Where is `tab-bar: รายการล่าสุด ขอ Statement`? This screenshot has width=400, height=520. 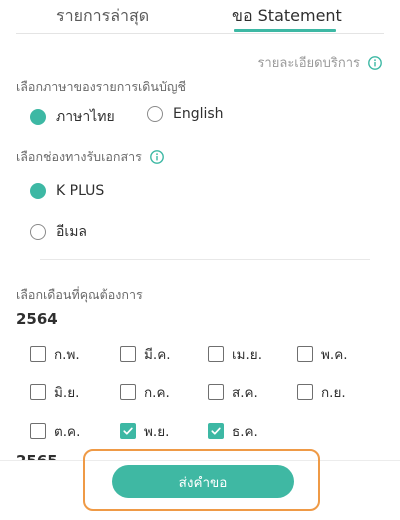 tab-bar: รายการล่าสุด ขอ Statement is located at coordinates (200, 18).